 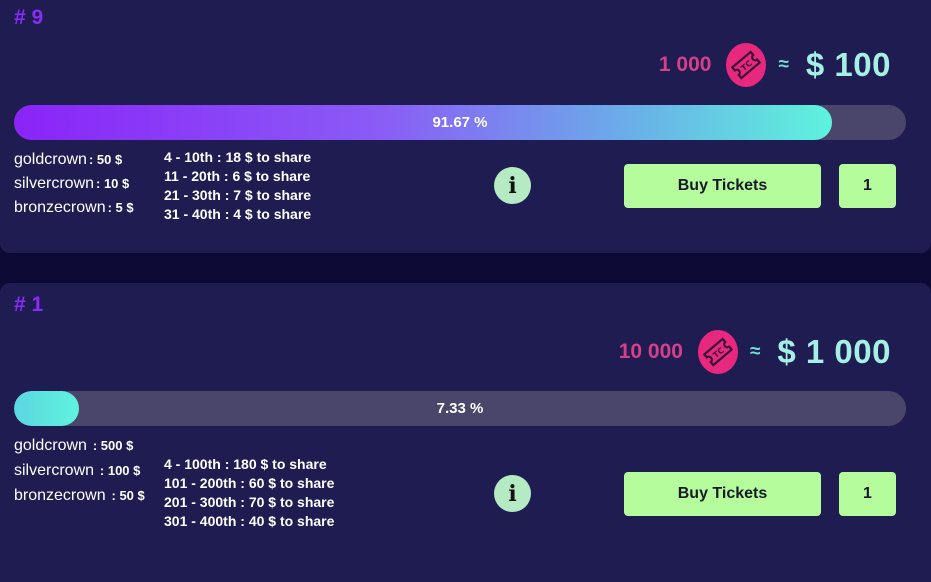 What do you see at coordinates (249, 521) in the screenshot?
I see `share-item: 301 - 400th : 40 $ to share` at bounding box center [249, 521].